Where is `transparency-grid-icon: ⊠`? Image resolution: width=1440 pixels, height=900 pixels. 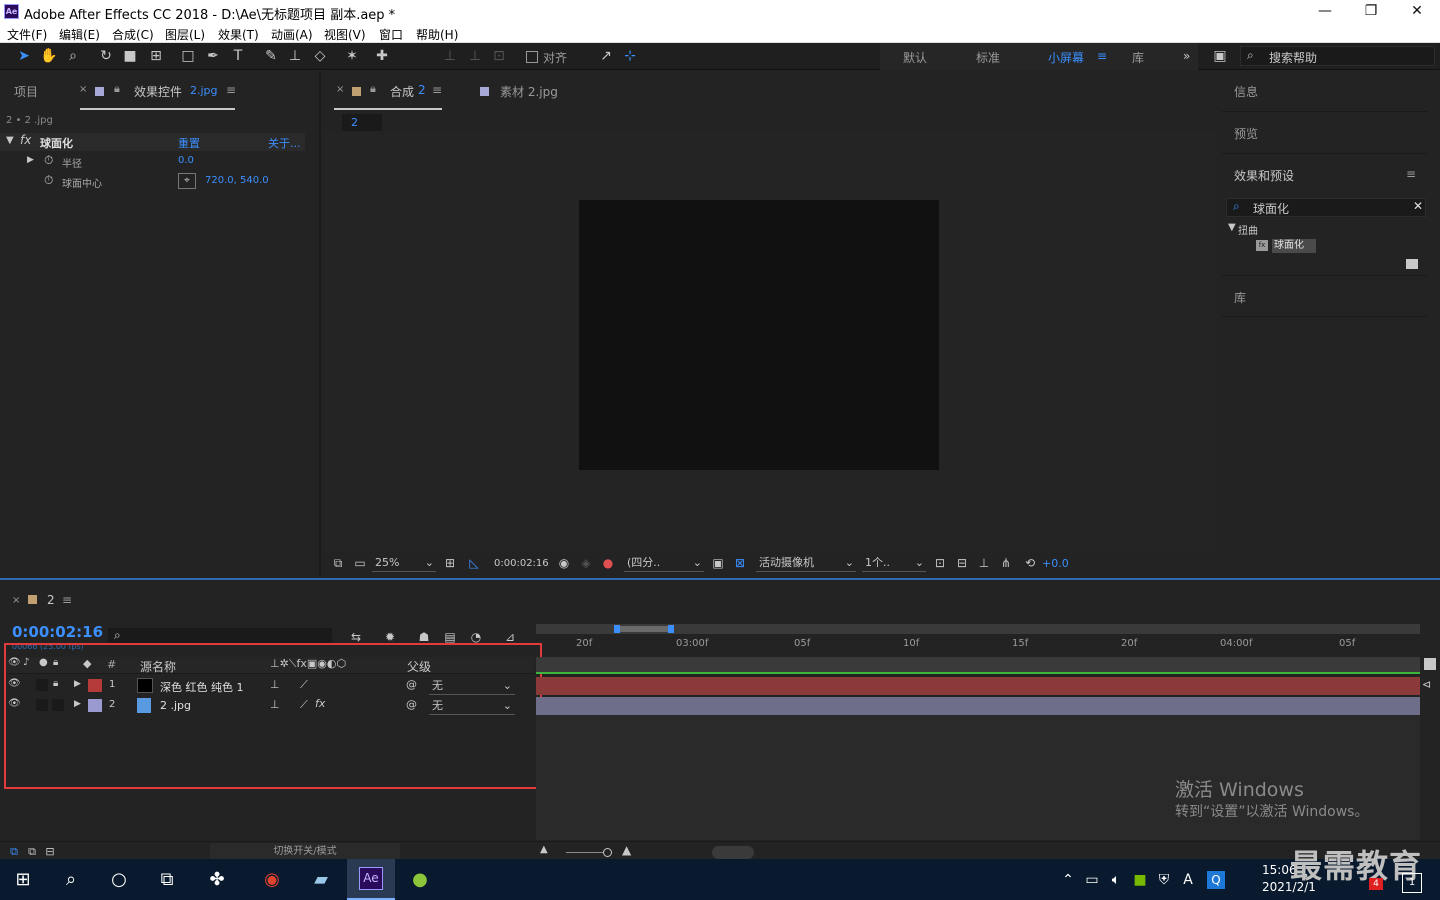
transparency-grid-icon: ⊠ is located at coordinates (740, 563).